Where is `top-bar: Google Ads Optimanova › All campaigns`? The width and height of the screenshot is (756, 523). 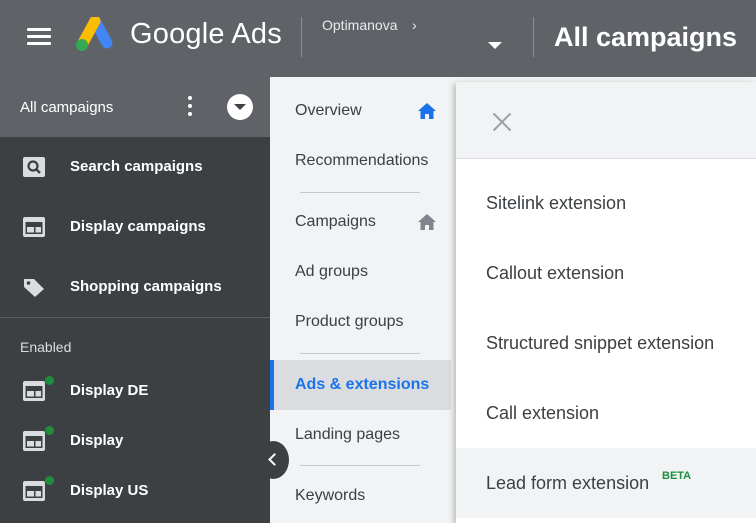
top-bar: Google Ads Optimanova › All campaigns is located at coordinates (378, 38).